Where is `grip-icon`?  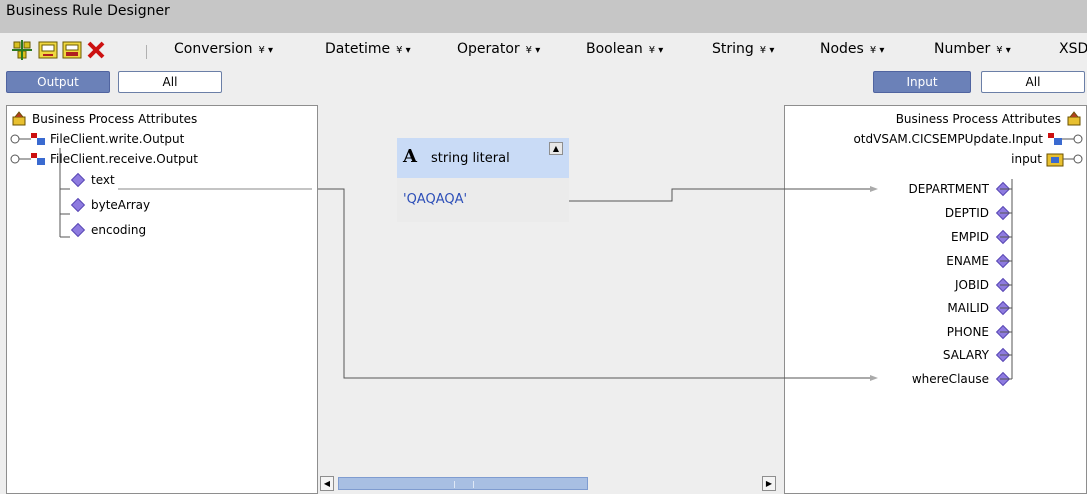 grip-icon is located at coordinates (464, 484).